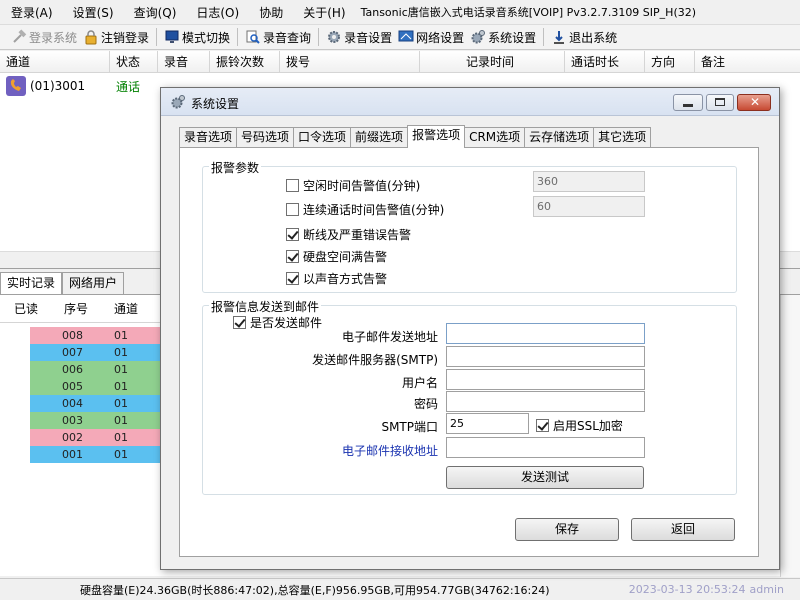  Describe the element at coordinates (215, 104) in the screenshot. I see `dialog-title: 系统设置` at that location.